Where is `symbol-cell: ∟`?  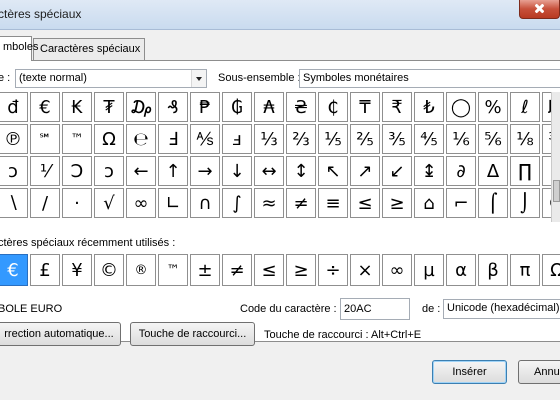 symbol-cell: ∟ is located at coordinates (173, 203).